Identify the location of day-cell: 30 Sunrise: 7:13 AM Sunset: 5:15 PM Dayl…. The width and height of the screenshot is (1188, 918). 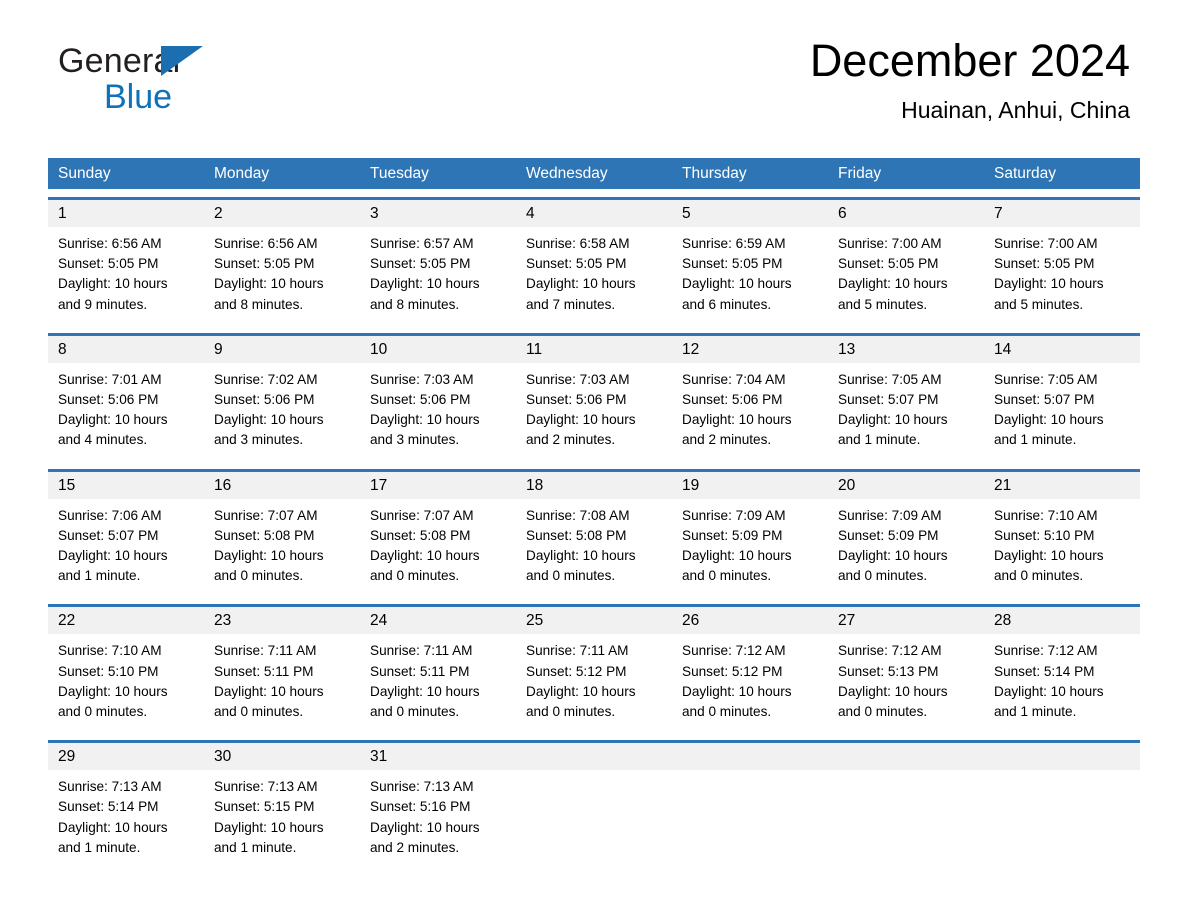
(282, 806).